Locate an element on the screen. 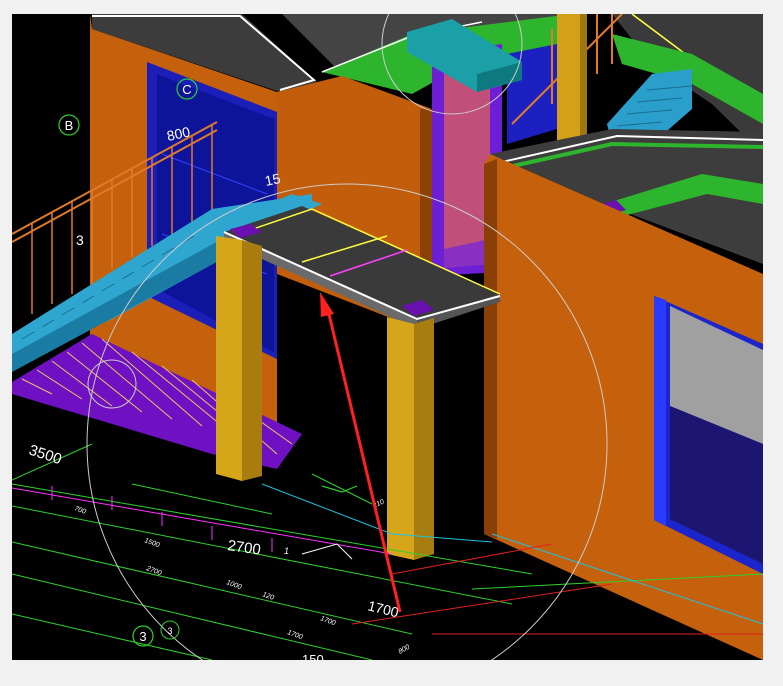 The image size is (783, 686). axis-label-c: C is located at coordinates (186, 89).